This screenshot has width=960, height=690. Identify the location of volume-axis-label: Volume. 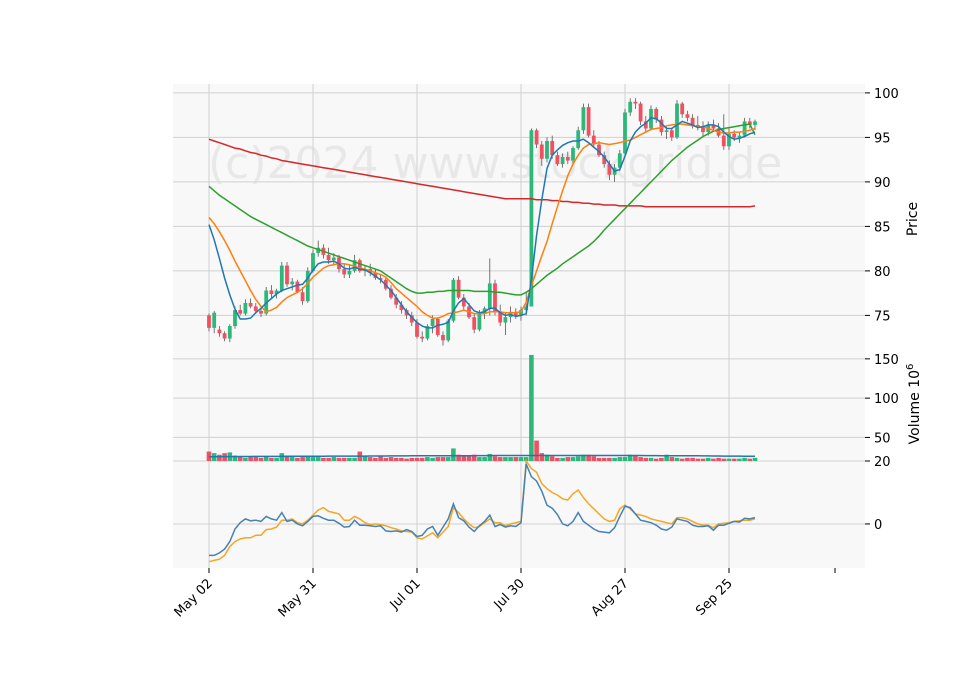
(915, 418).